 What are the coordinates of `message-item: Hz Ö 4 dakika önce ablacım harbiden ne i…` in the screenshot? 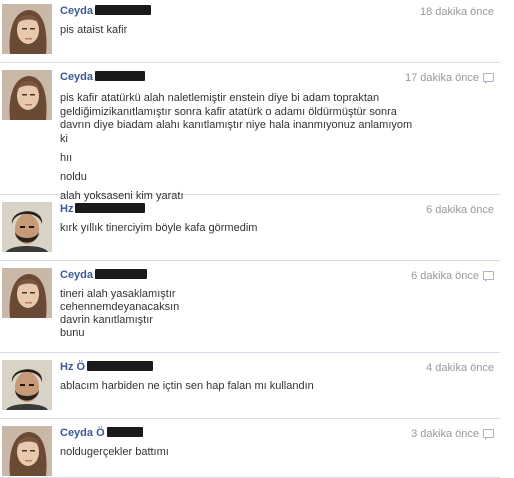 It's located at (250, 387).